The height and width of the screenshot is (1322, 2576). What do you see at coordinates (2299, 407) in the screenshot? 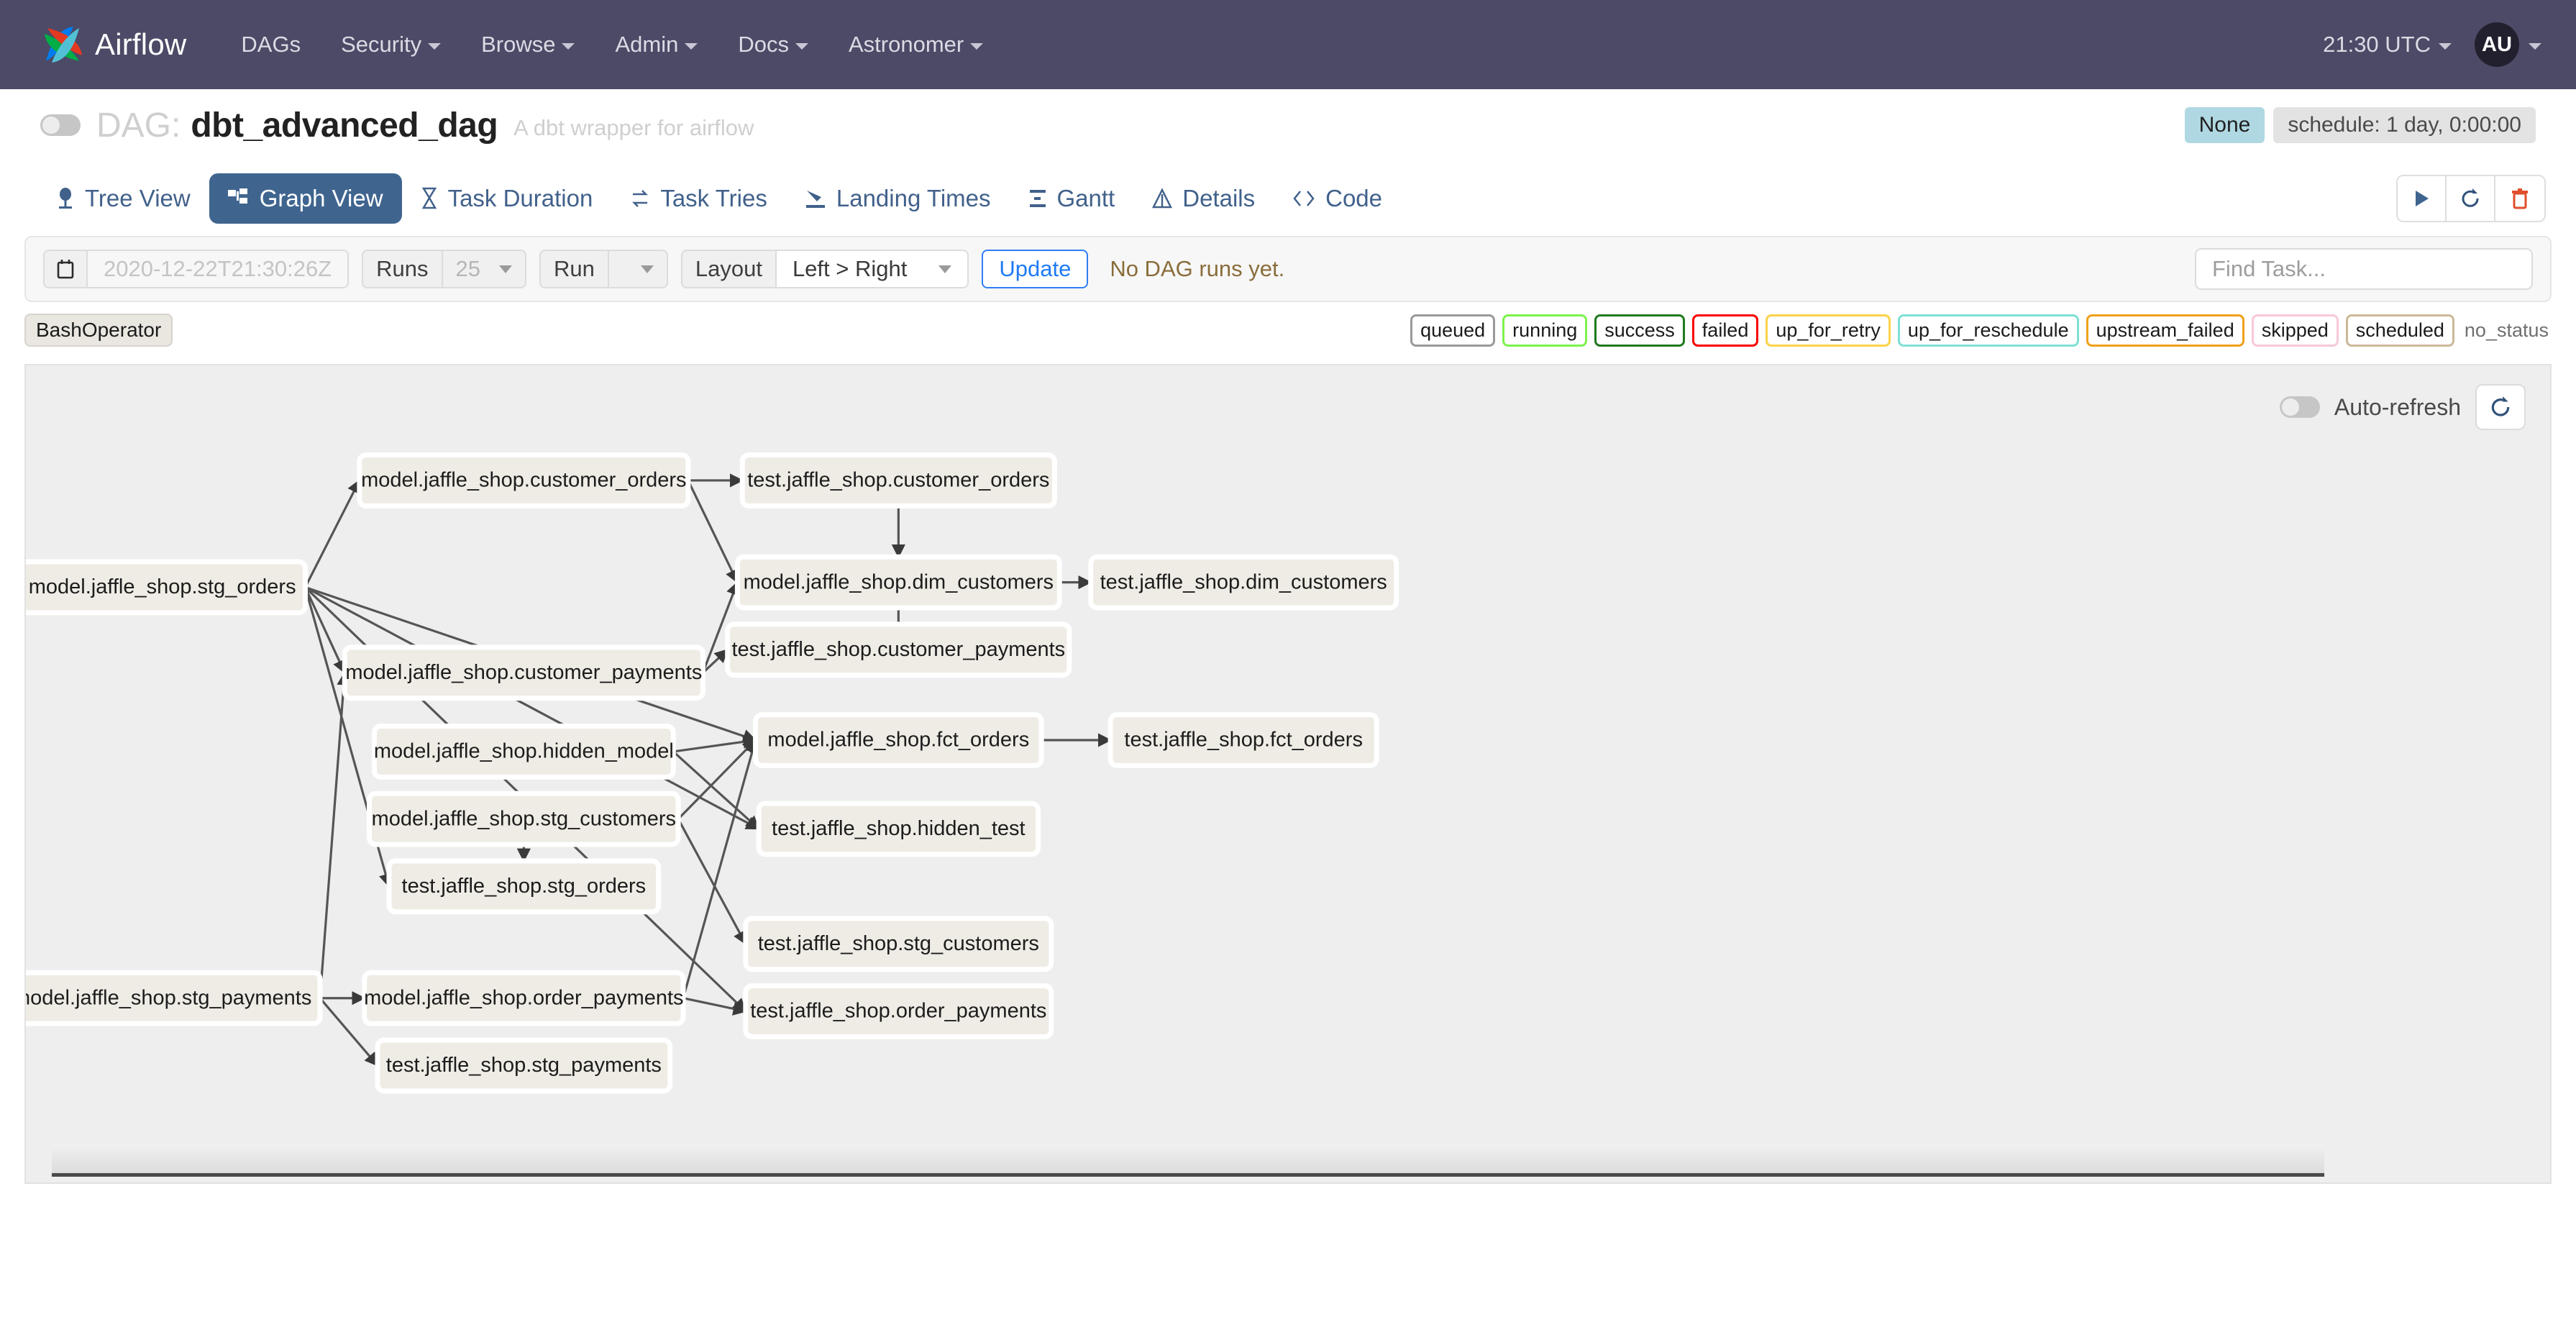
I see `auto-refresh-toggle` at bounding box center [2299, 407].